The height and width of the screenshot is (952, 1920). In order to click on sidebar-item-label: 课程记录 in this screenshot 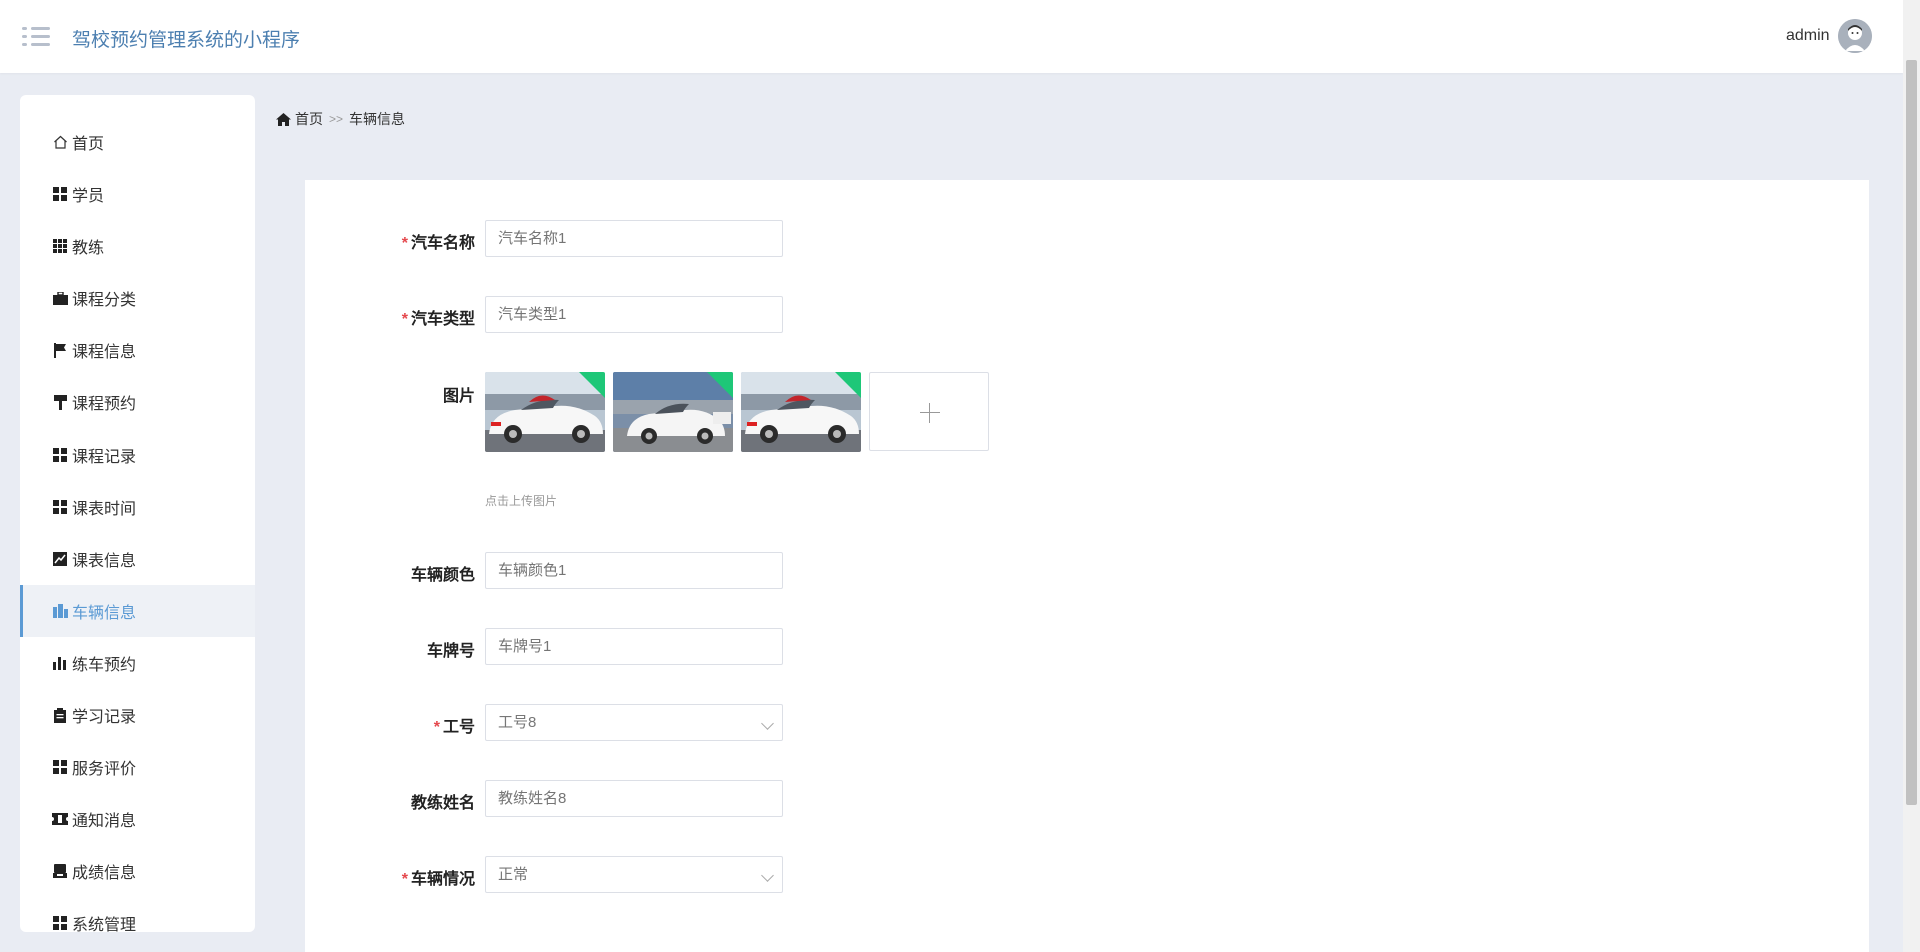, I will do `click(104, 457)`.